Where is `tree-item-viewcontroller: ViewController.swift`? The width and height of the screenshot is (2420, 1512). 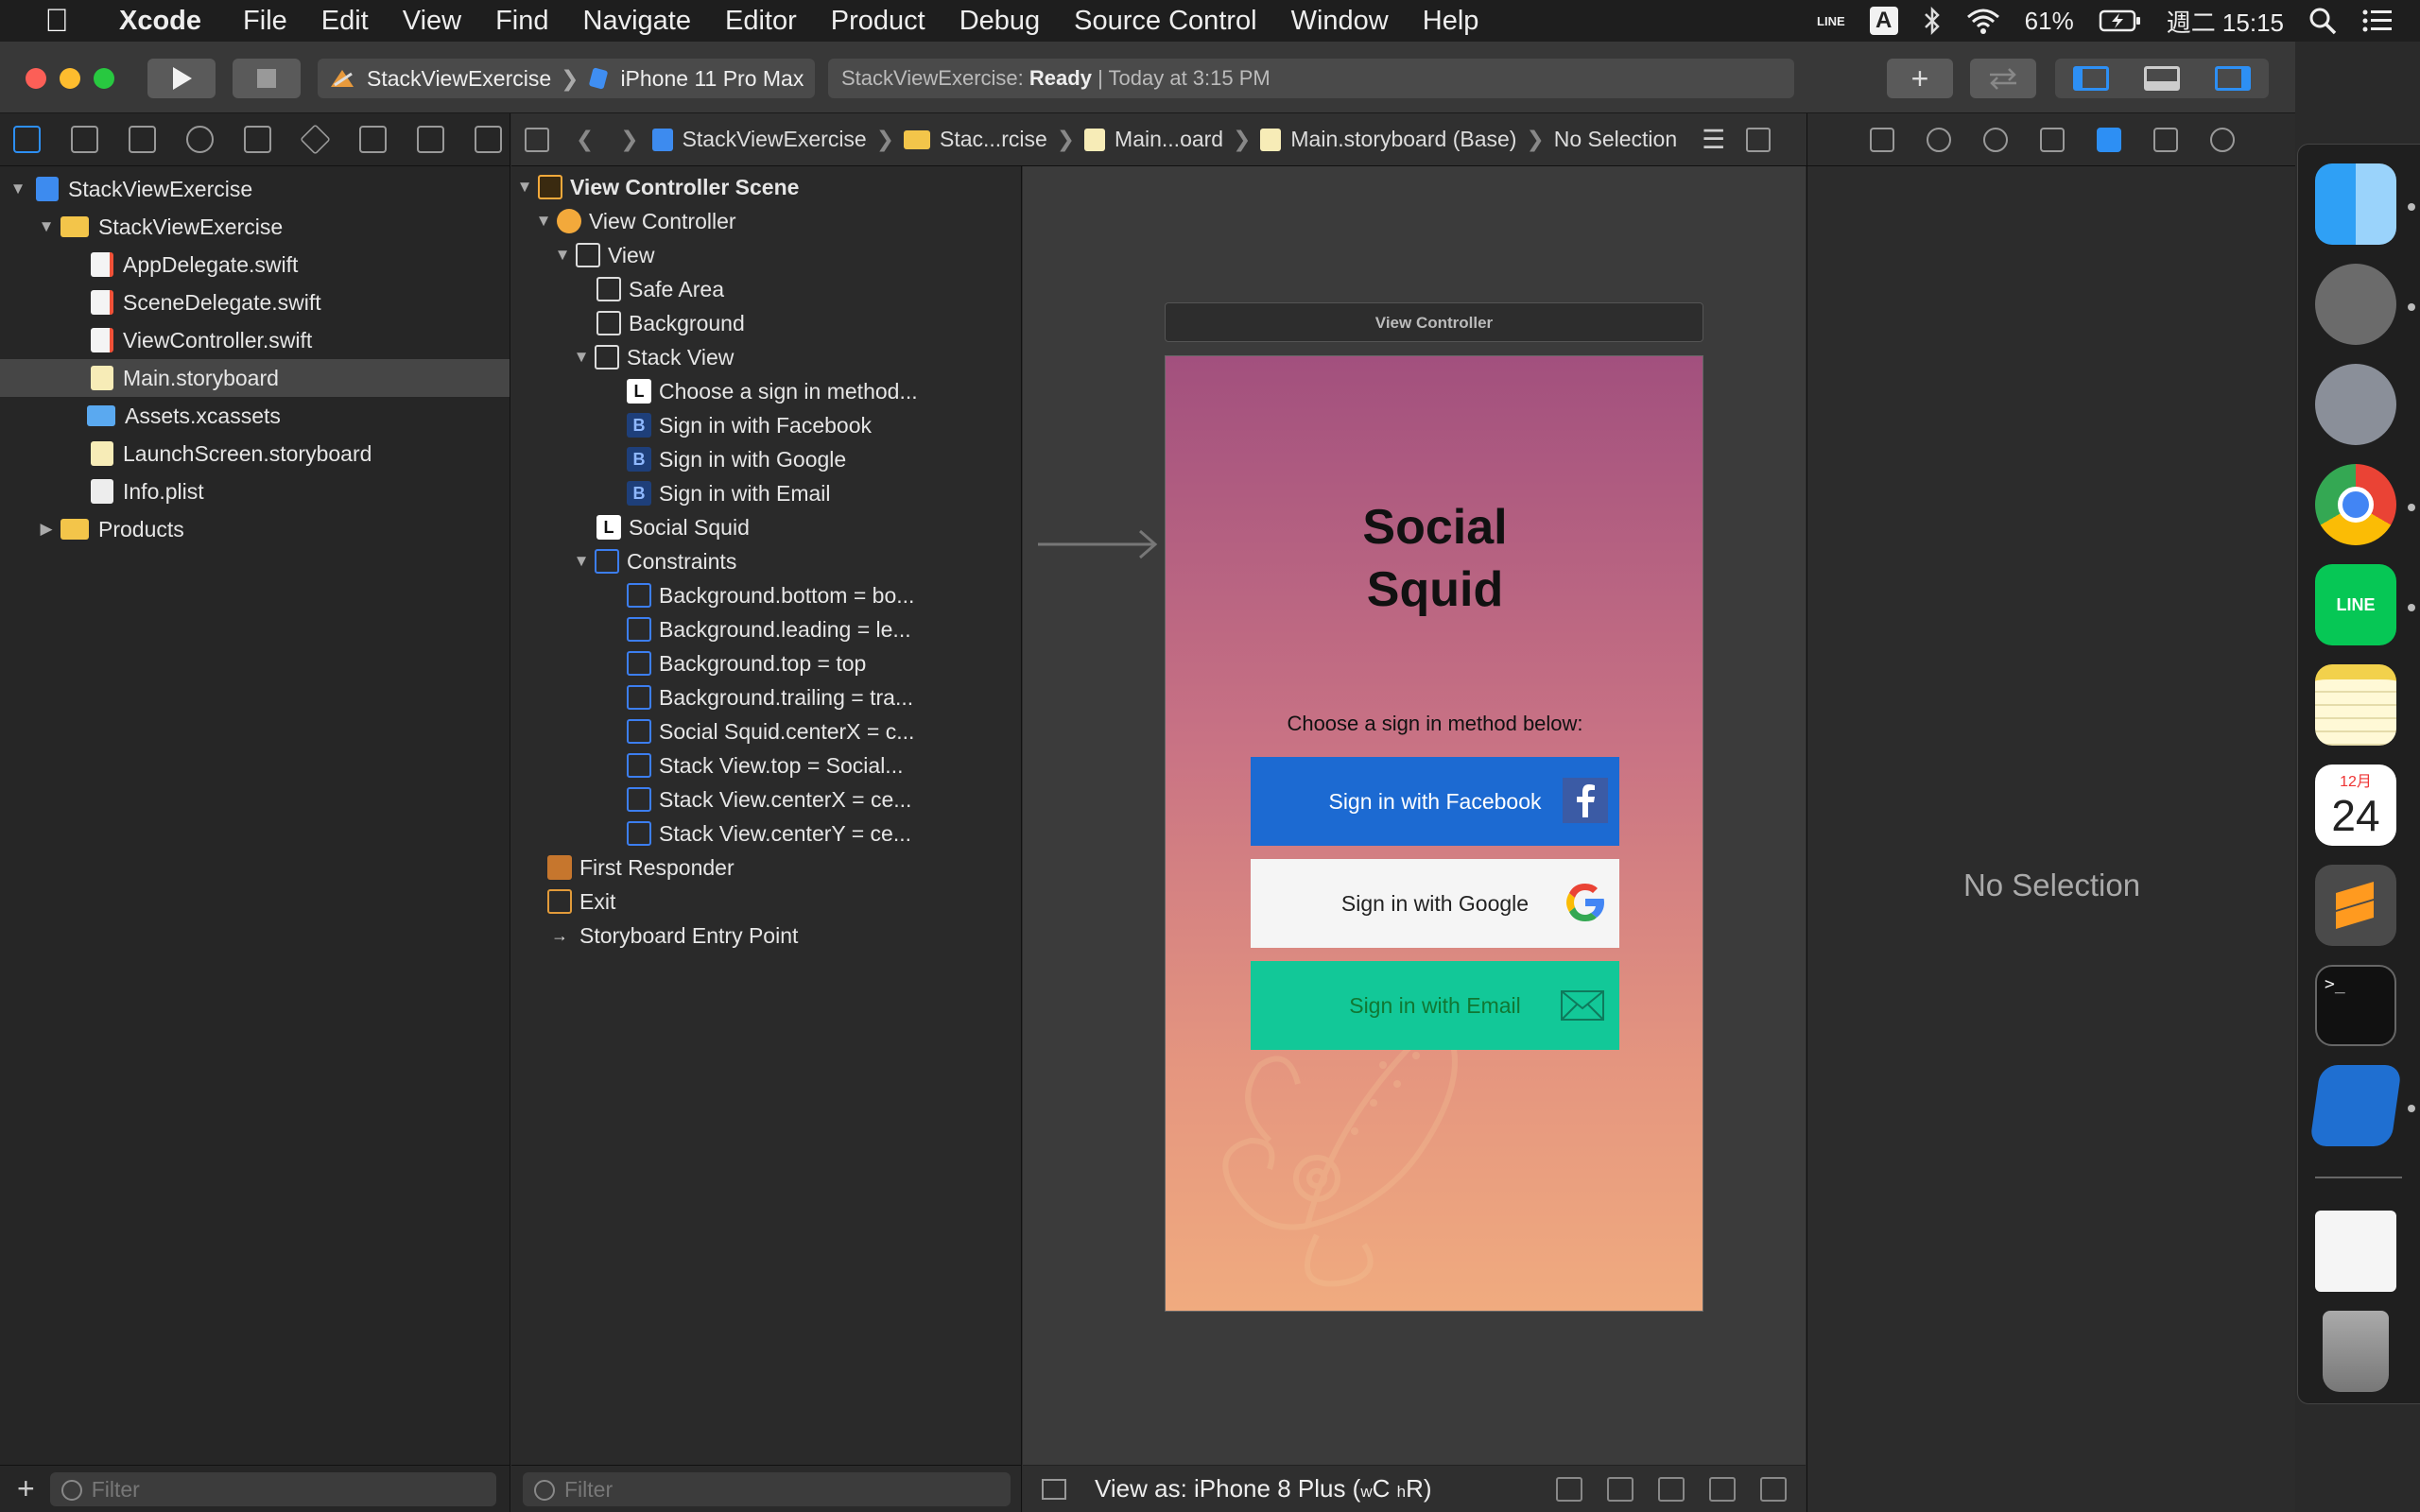 tree-item-viewcontroller: ViewController.swift is located at coordinates (255, 340).